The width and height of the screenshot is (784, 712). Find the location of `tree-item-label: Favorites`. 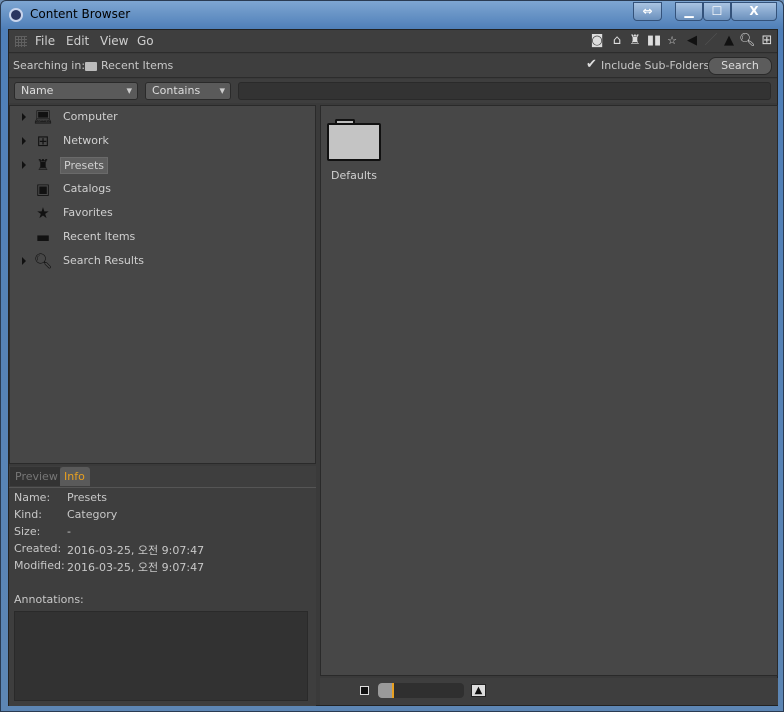

tree-item-label: Favorites is located at coordinates (88, 212).